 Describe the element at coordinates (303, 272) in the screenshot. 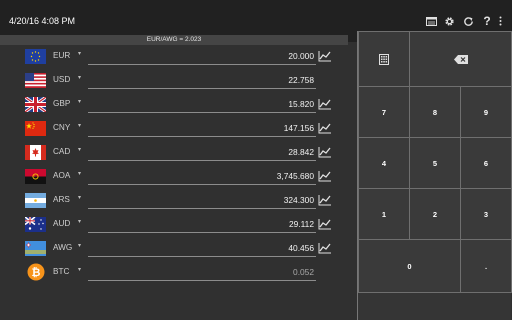

I see `amount-value: 0.052` at that location.